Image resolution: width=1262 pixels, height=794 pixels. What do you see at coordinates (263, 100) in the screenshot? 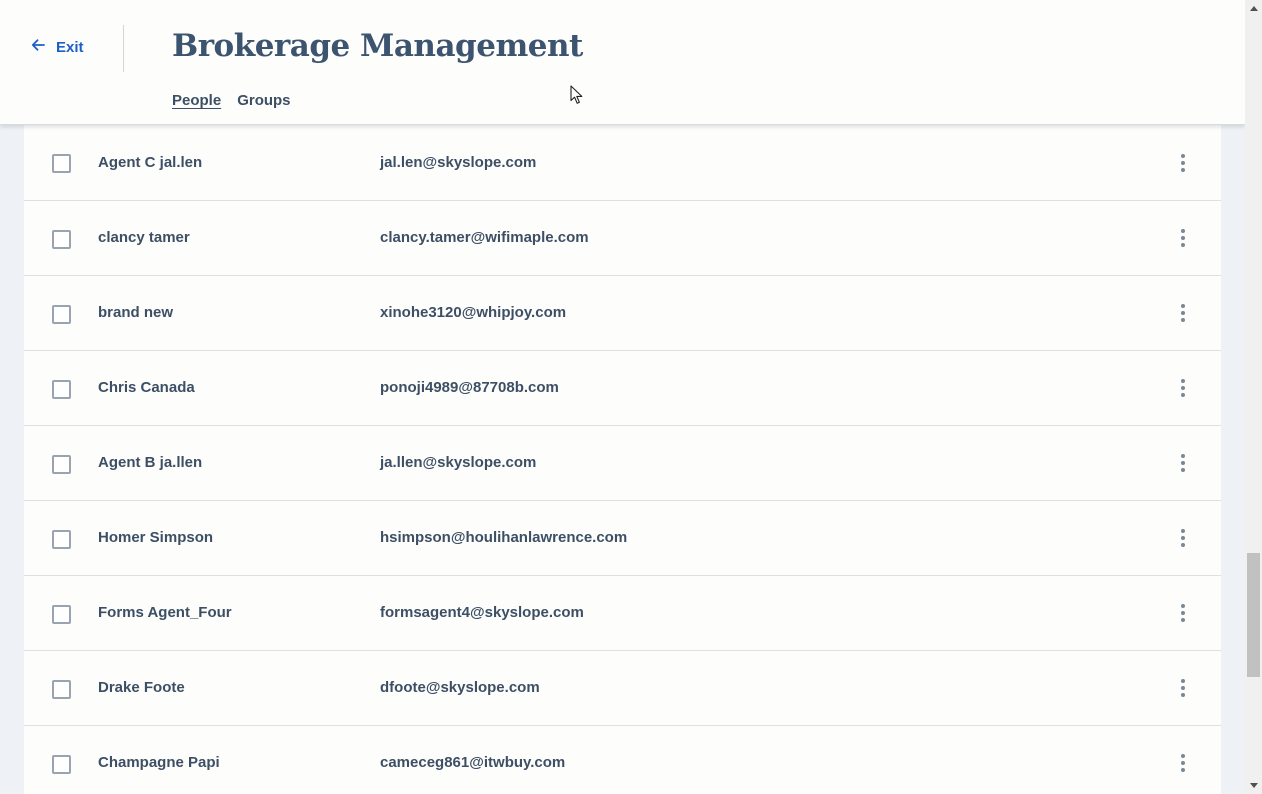
I see `tab-groups: Groups` at bounding box center [263, 100].